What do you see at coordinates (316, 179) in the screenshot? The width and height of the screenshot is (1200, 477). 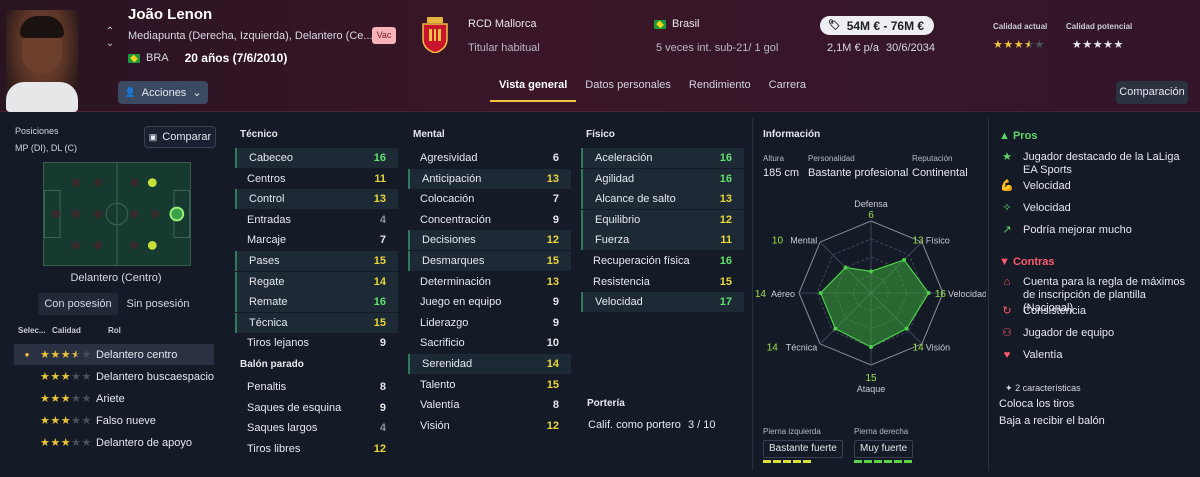 I see `attribute-row: Centros 11` at bounding box center [316, 179].